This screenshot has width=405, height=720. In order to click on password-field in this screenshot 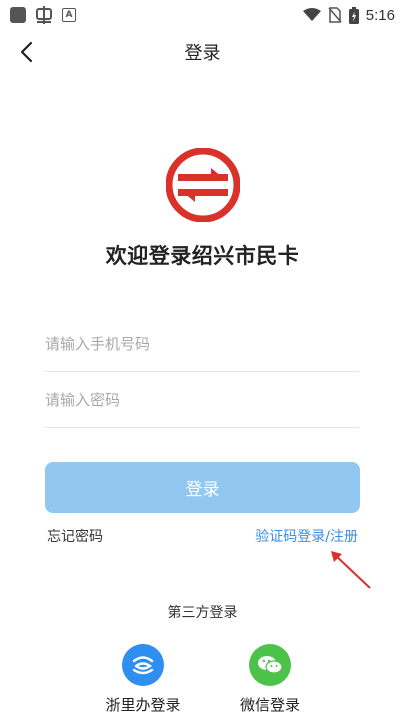, I will do `click(202, 400)`.